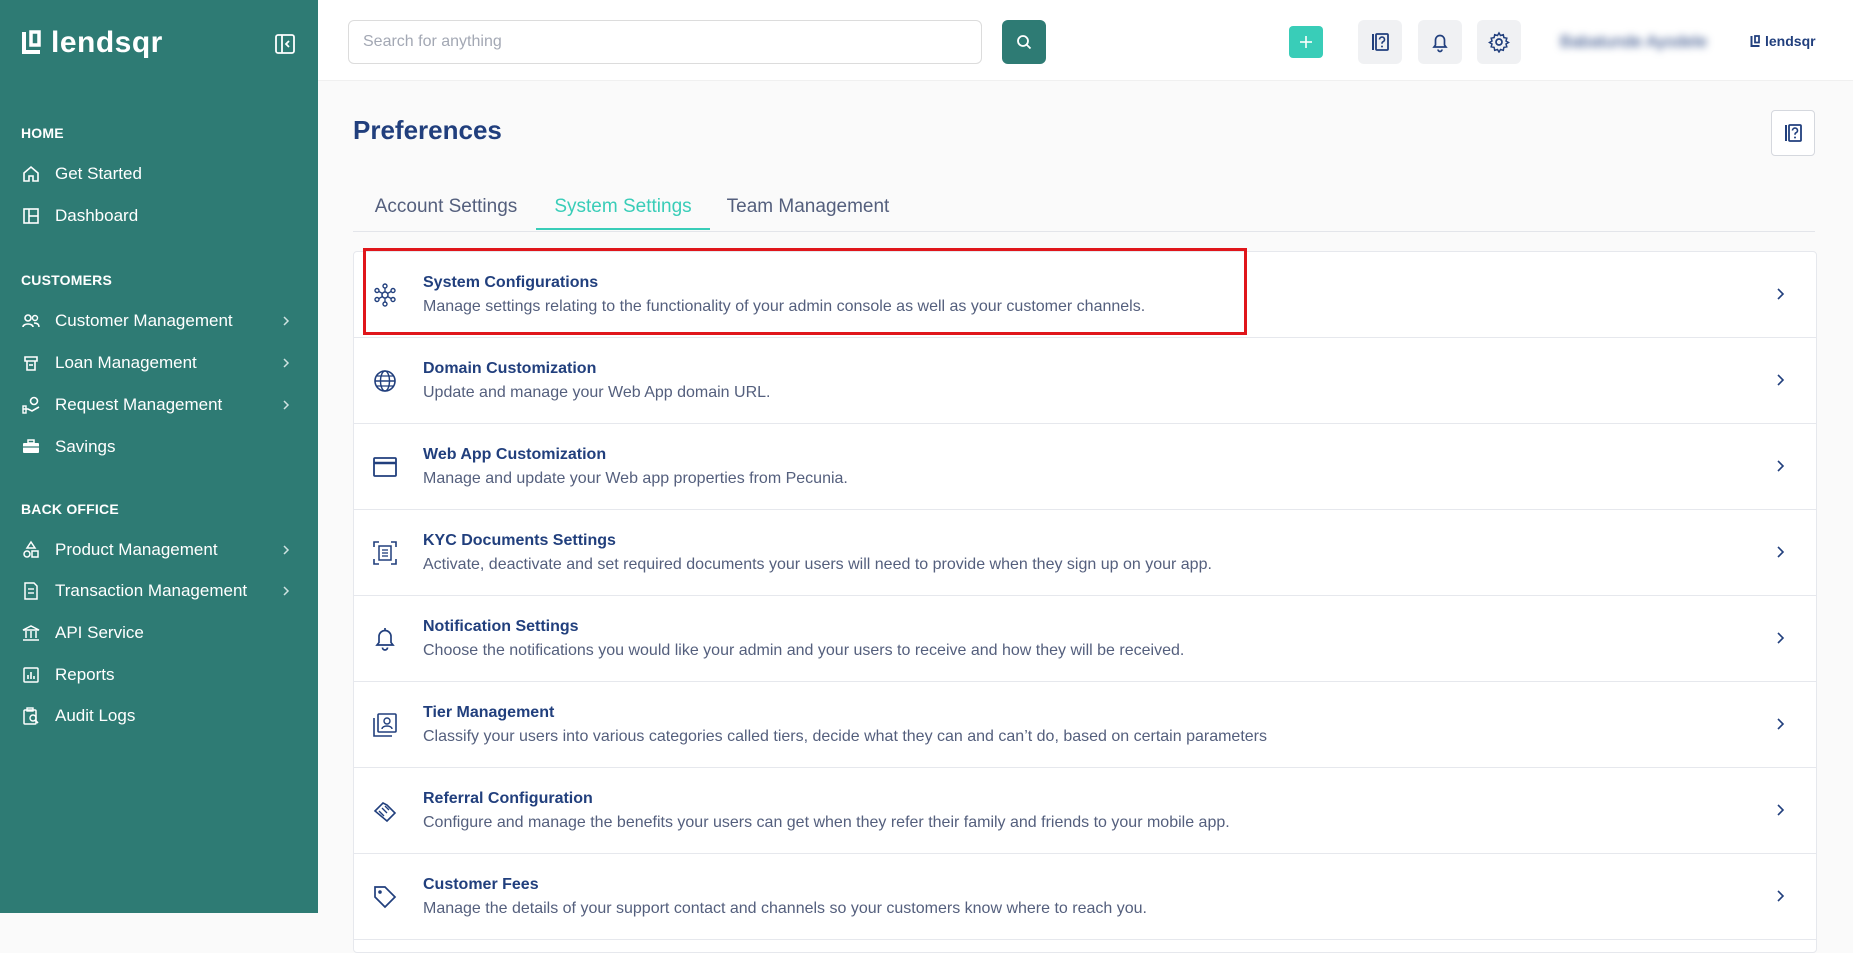 This screenshot has height=953, width=1853. I want to click on page-help-button, so click(1793, 133).